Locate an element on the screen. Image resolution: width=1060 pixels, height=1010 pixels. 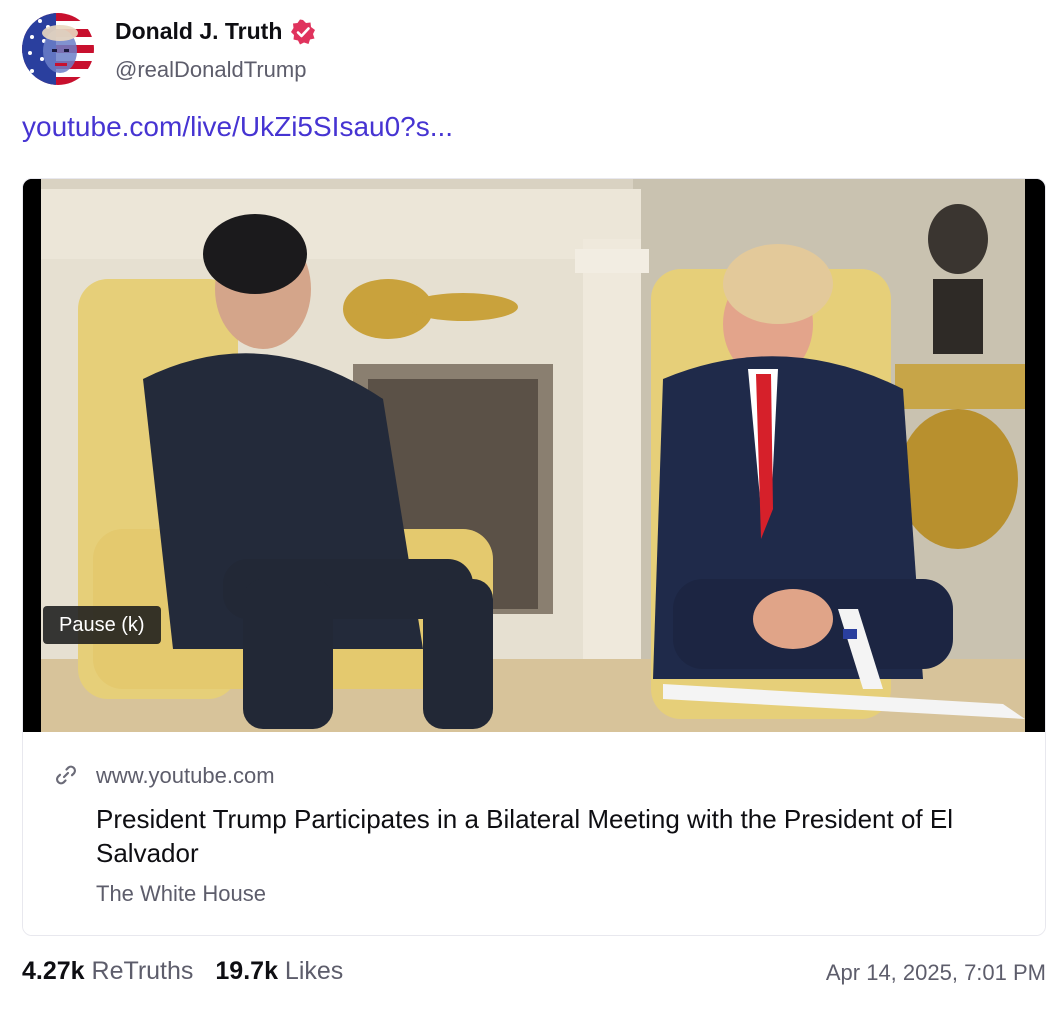
author-handle: @realDonaldTrump is located at coordinates (210, 70).